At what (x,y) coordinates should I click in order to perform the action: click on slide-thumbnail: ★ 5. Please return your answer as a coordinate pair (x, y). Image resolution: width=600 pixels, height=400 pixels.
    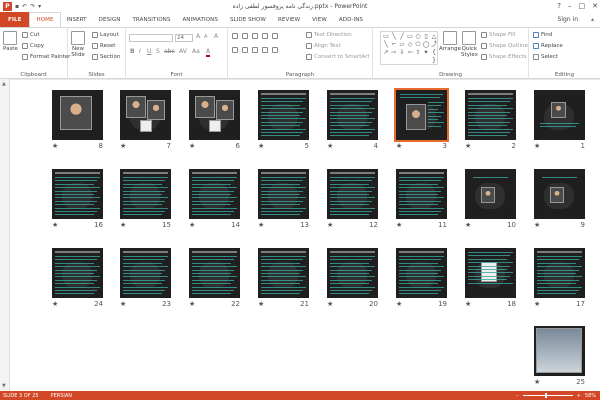
    Looking at the image, I should click on (283, 120).